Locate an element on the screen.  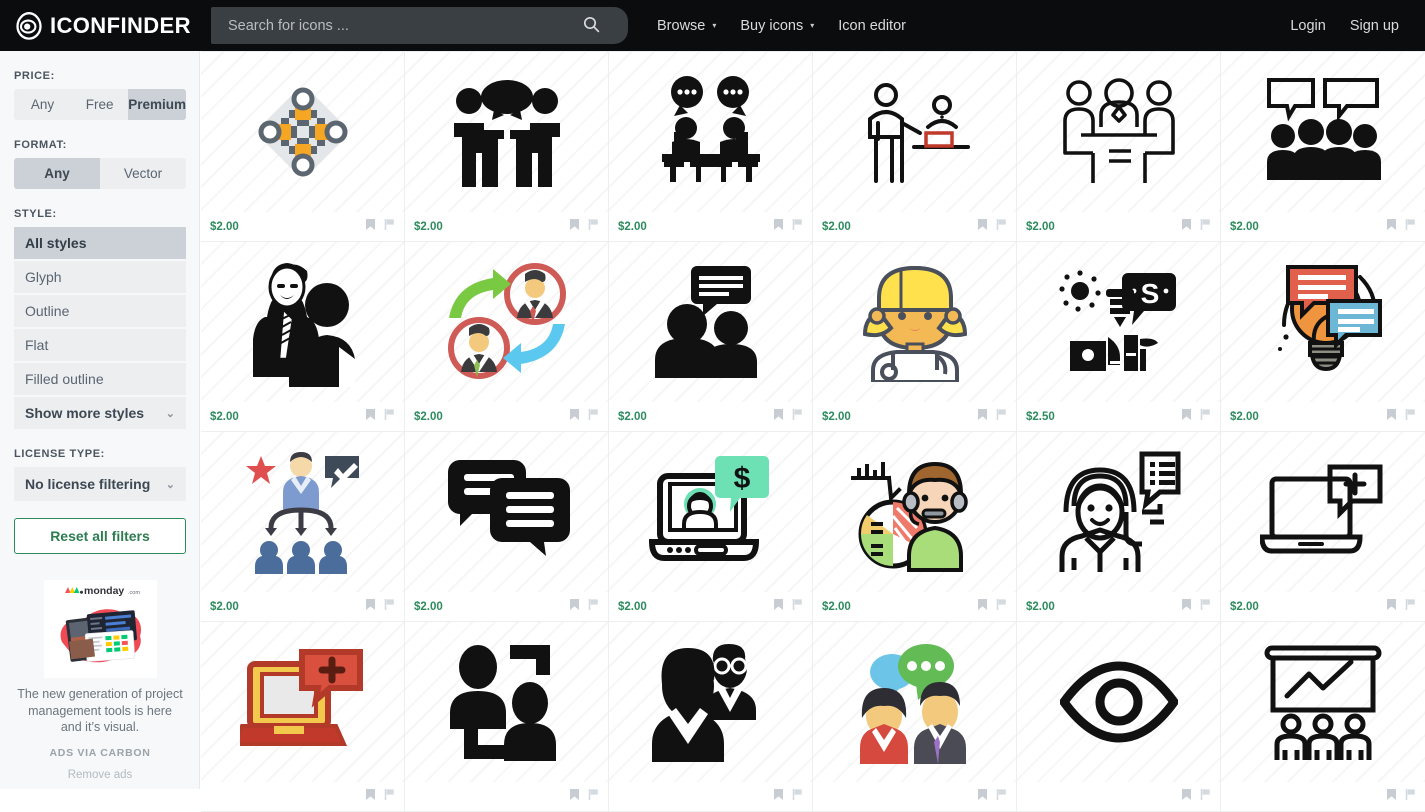
license-type-select: No license filtering ⌄ is located at coordinates (100, 484).